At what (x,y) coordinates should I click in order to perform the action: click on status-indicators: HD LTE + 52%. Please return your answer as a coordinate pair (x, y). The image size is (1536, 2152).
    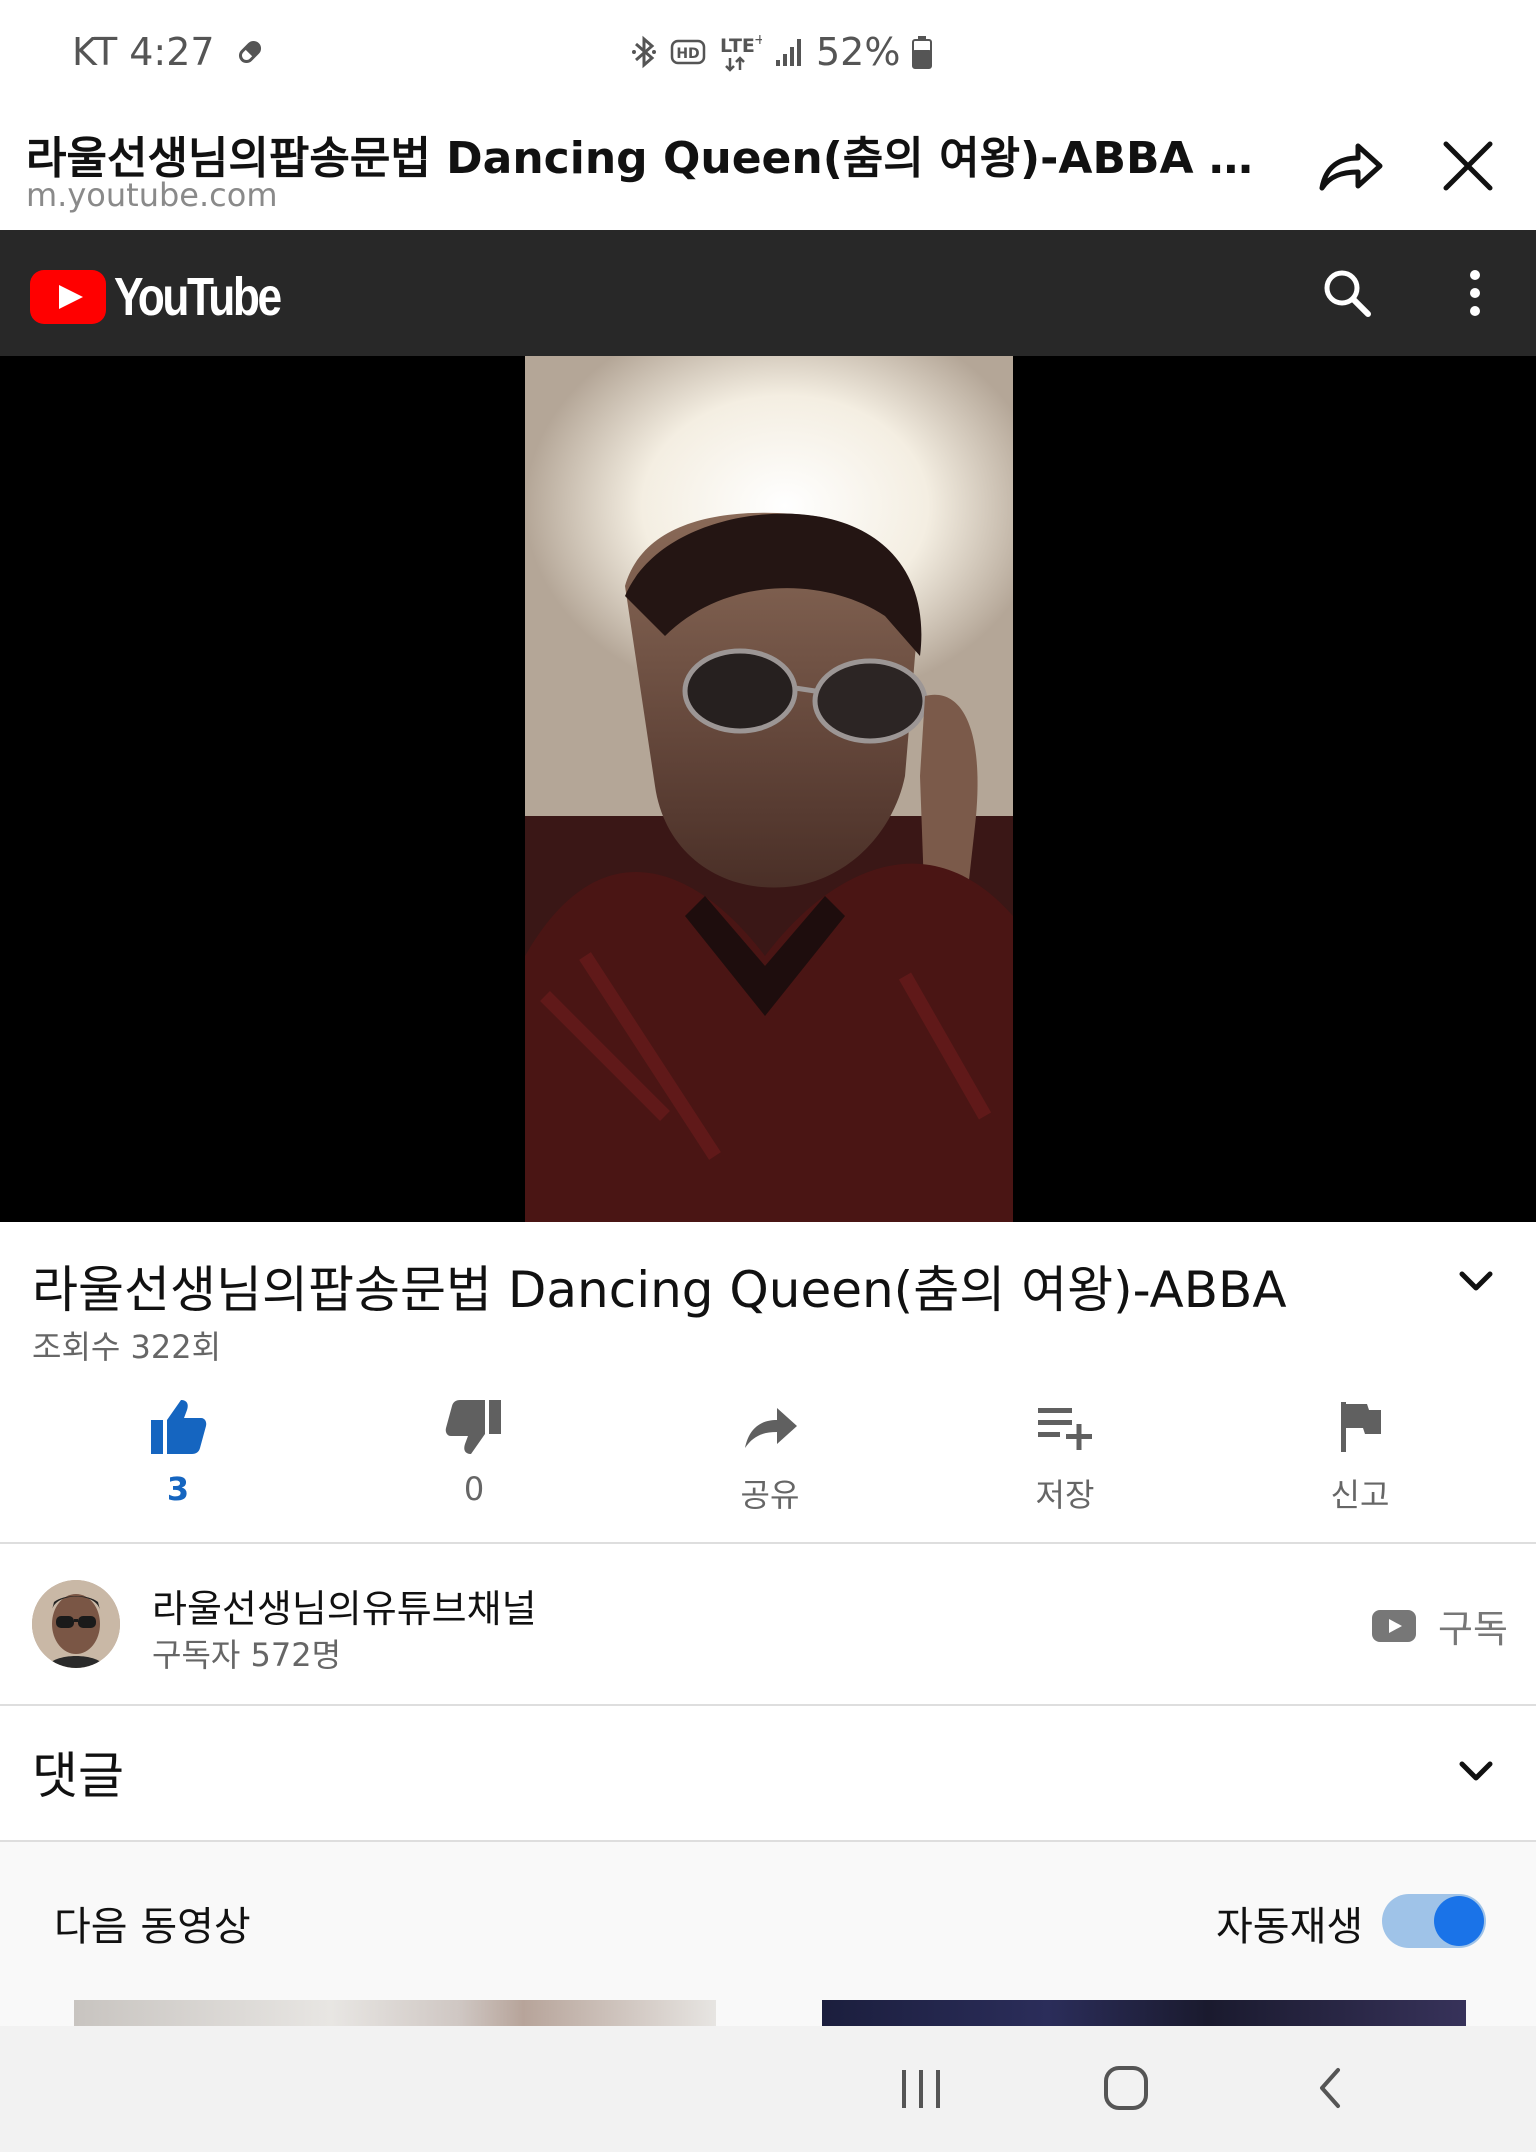
    Looking at the image, I should click on (781, 52).